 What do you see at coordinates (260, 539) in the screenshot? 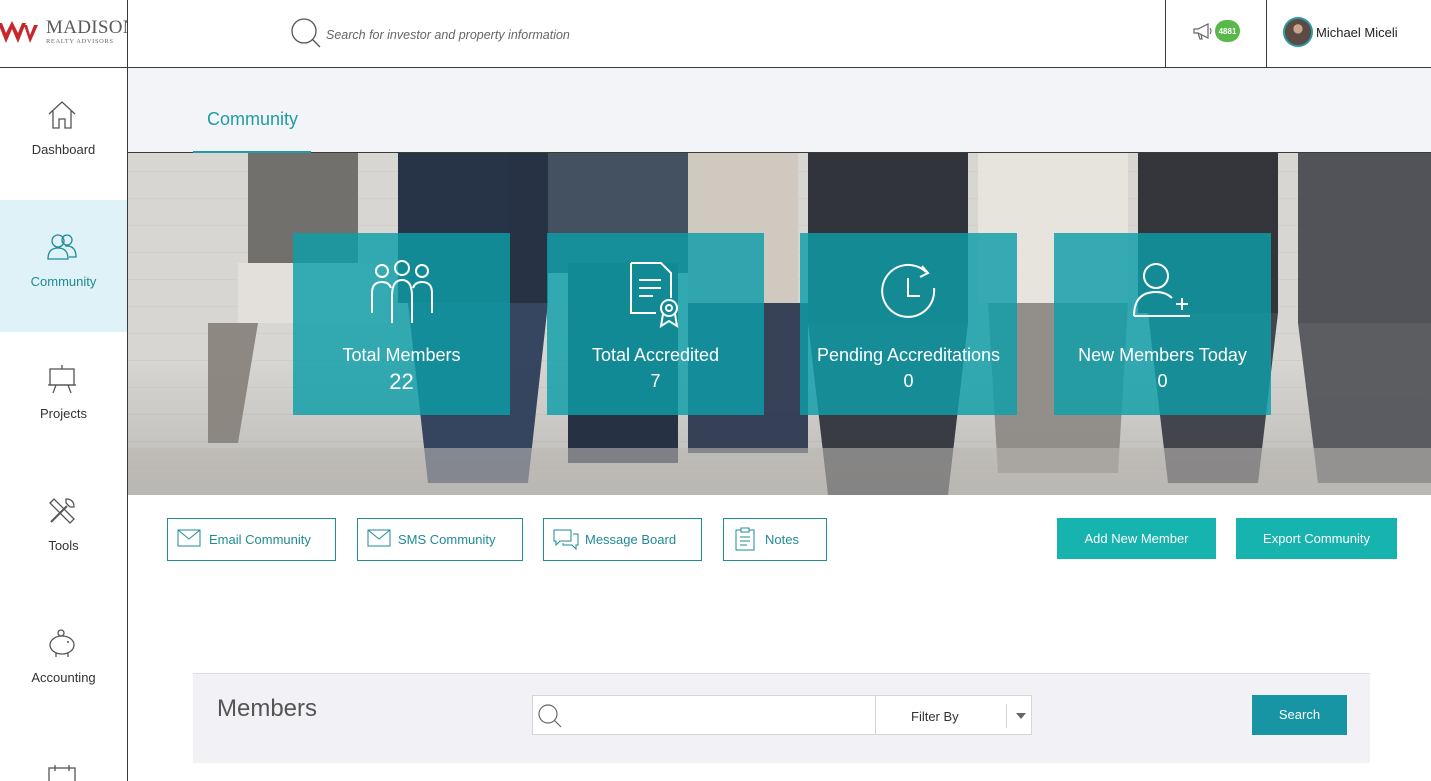
I see `button-label: Email Community` at bounding box center [260, 539].